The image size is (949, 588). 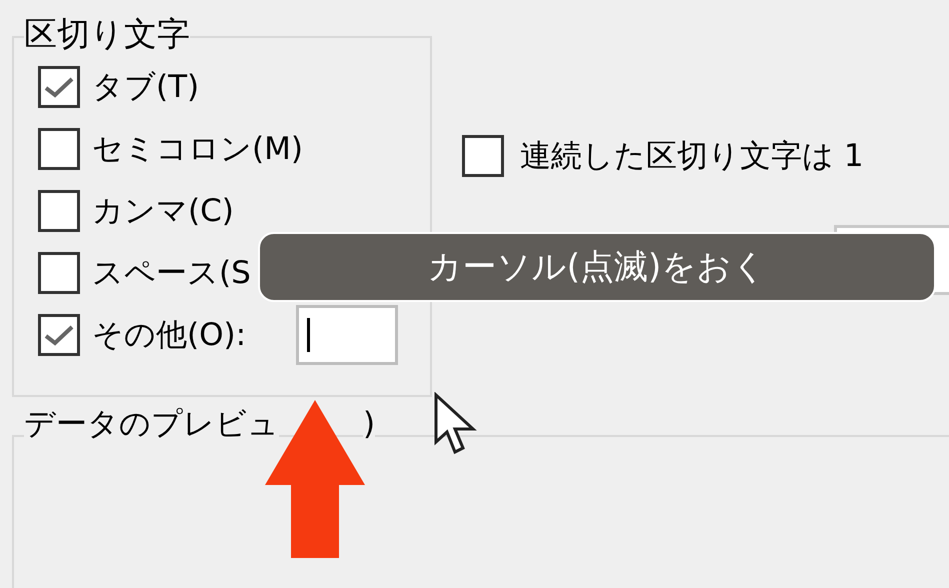 What do you see at coordinates (347, 335) in the screenshot?
I see `input-field` at bounding box center [347, 335].